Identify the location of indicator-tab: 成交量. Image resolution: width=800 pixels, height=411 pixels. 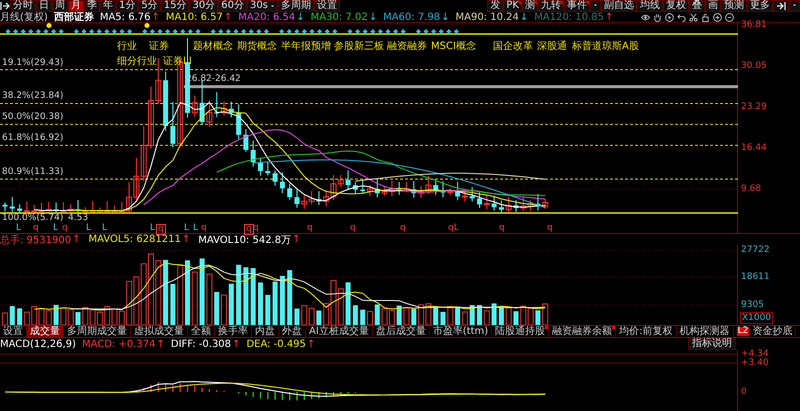
(45, 331).